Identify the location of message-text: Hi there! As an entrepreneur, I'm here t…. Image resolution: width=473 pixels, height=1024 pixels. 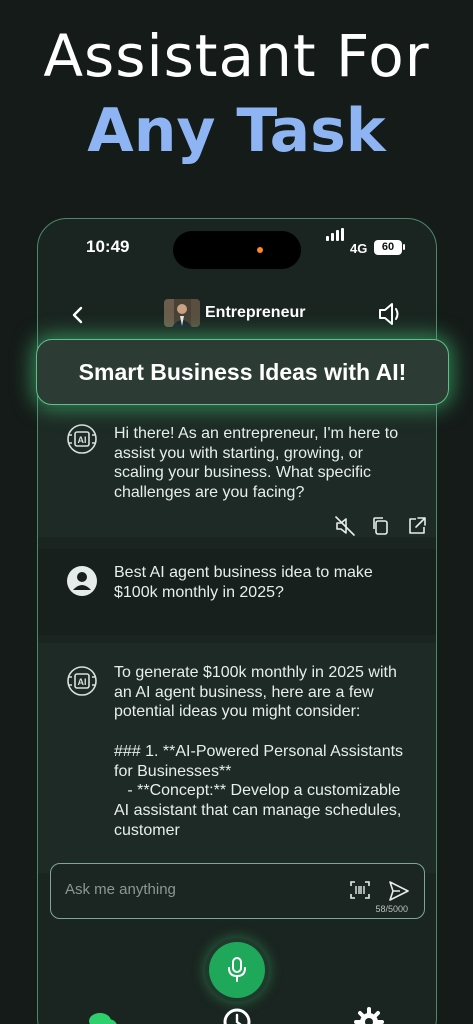
(258, 463).